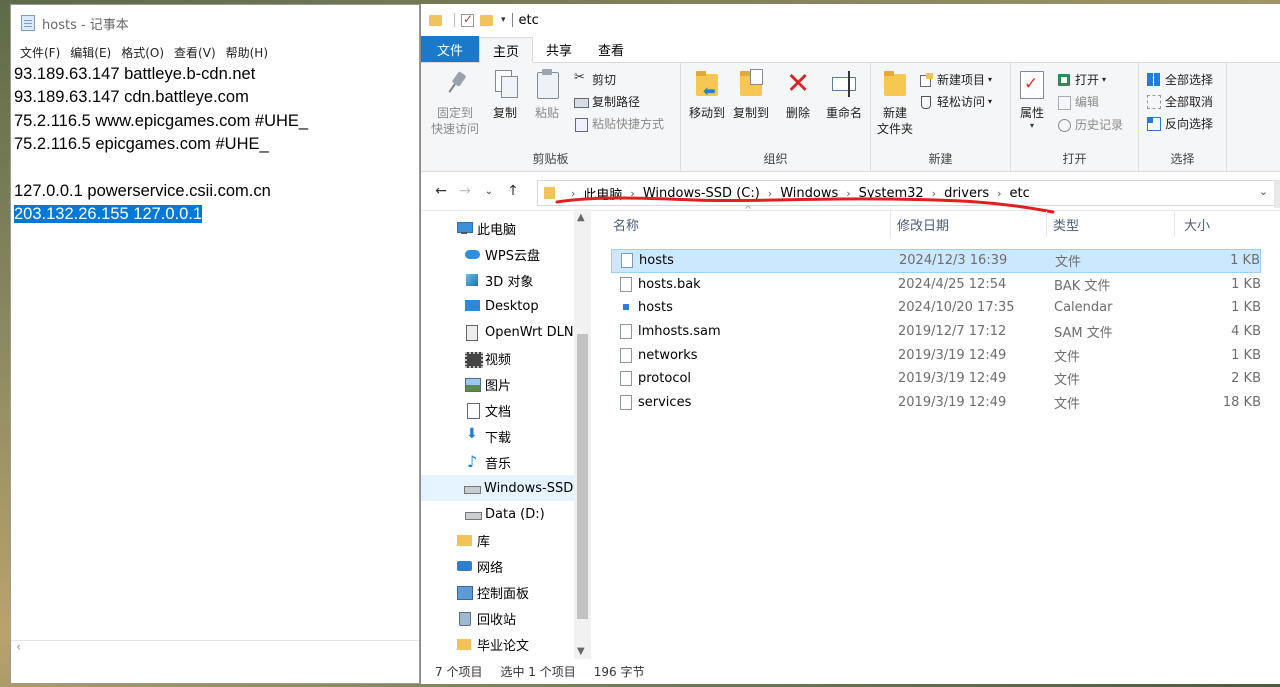 Image resolution: width=1280 pixels, height=687 pixels. Describe the element at coordinates (480, 566) in the screenshot. I see `nav-item-network: 网络` at that location.